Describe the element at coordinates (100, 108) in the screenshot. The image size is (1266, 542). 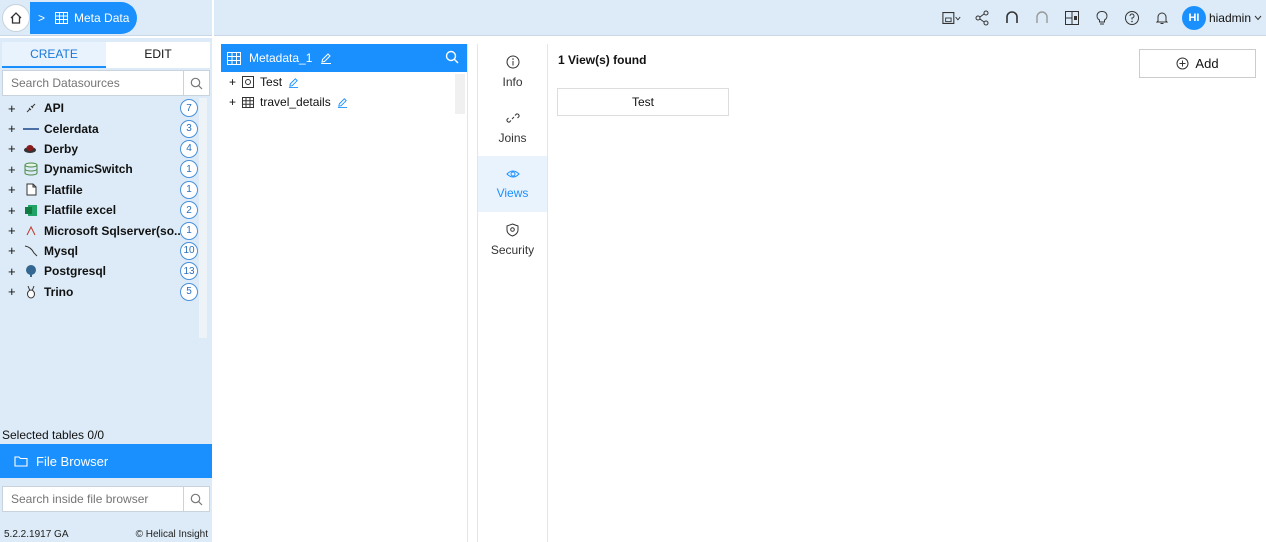
I see `datasource-item: + API 7` at that location.